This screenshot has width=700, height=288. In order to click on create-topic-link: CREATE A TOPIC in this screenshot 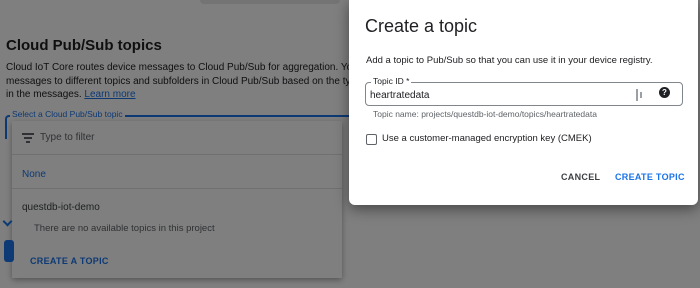, I will do `click(69, 261)`.